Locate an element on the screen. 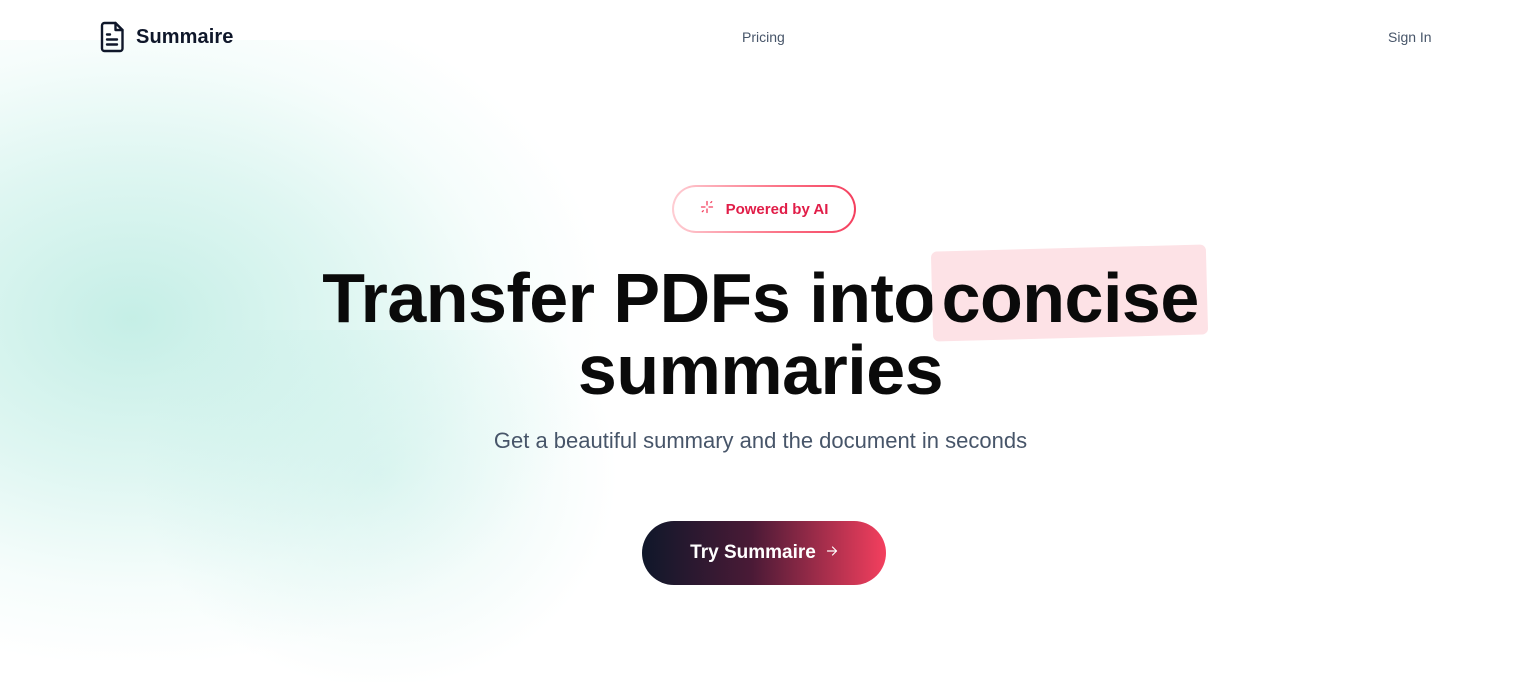 The image size is (1521, 682). headline-text-part1: Transfer PDFs into is located at coordinates (629, 298).